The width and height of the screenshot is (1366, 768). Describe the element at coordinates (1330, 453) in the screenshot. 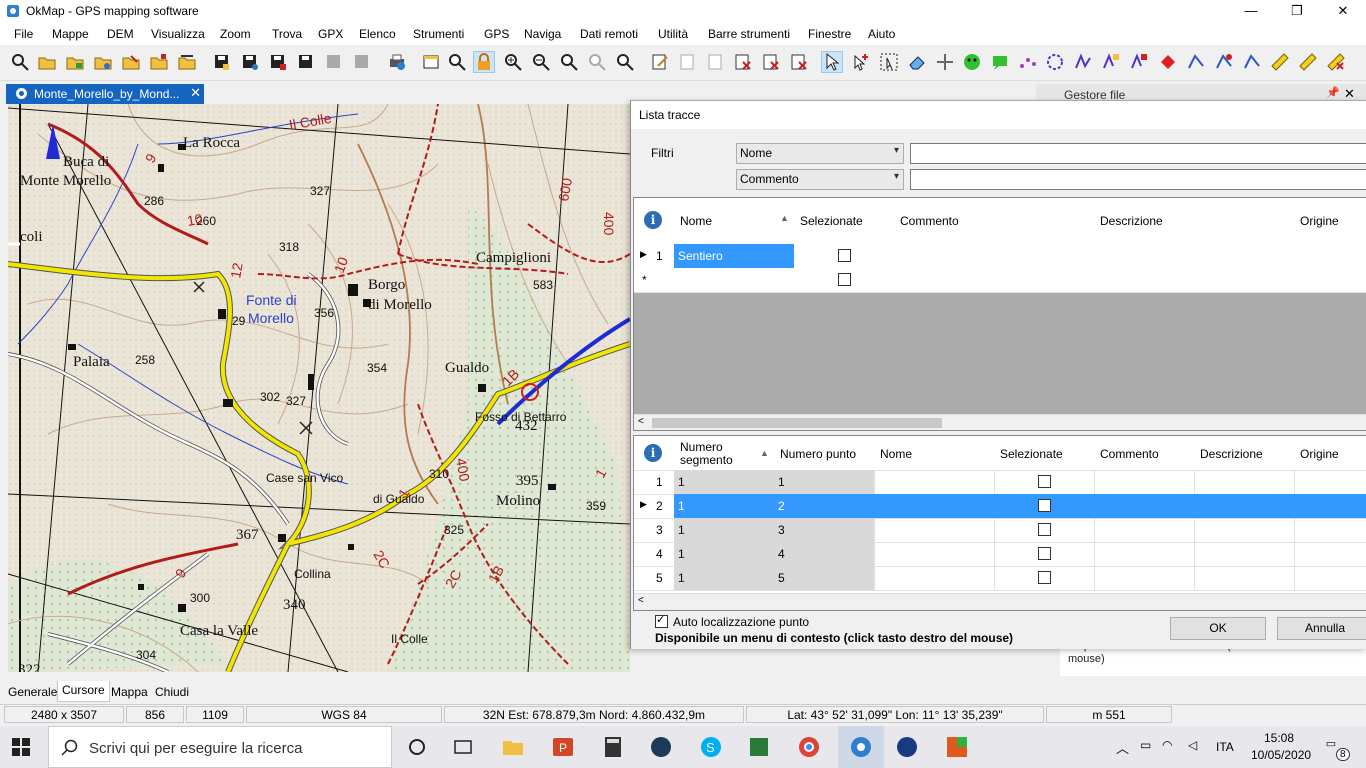

I see `column-header-origine: Origine` at that location.